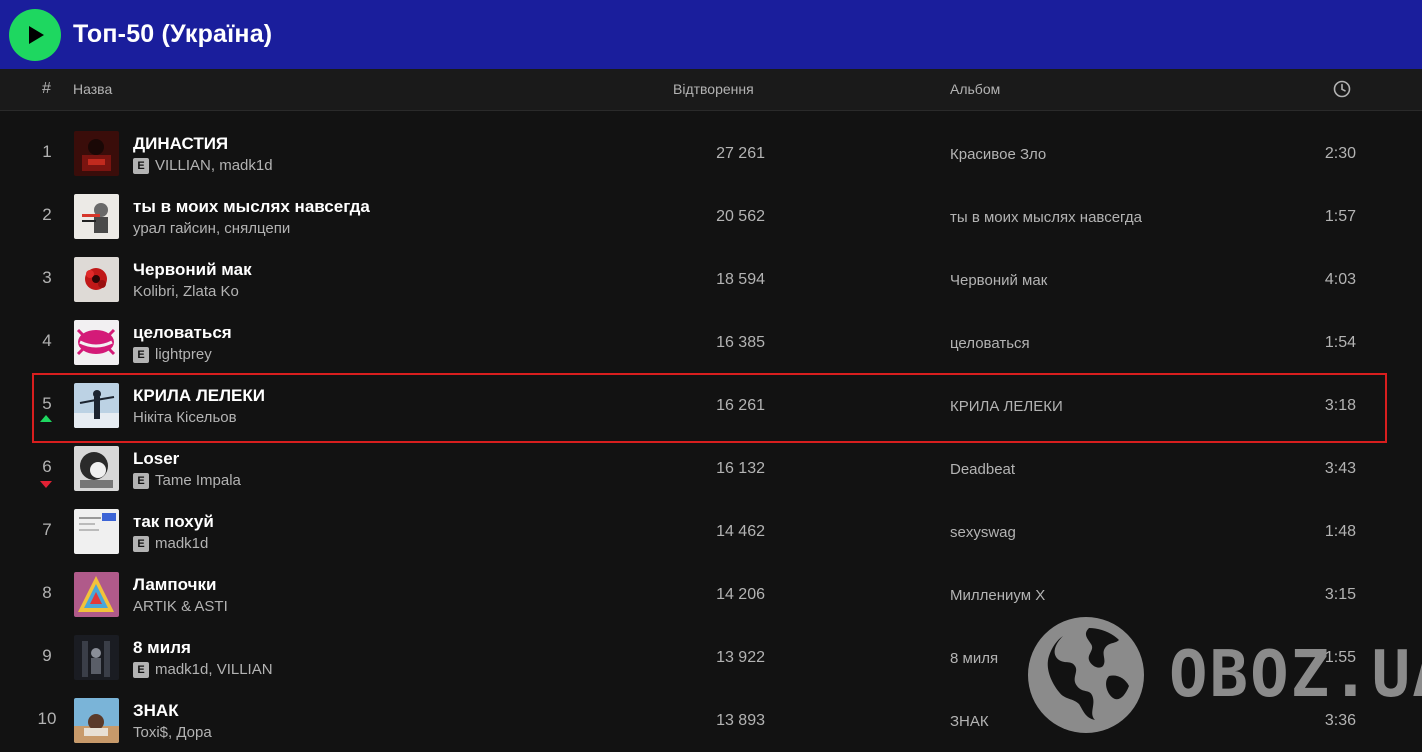 This screenshot has width=1422, height=752. What do you see at coordinates (173, 34) in the screenshot?
I see `playlist-title: Топ-50 (Україна)` at bounding box center [173, 34].